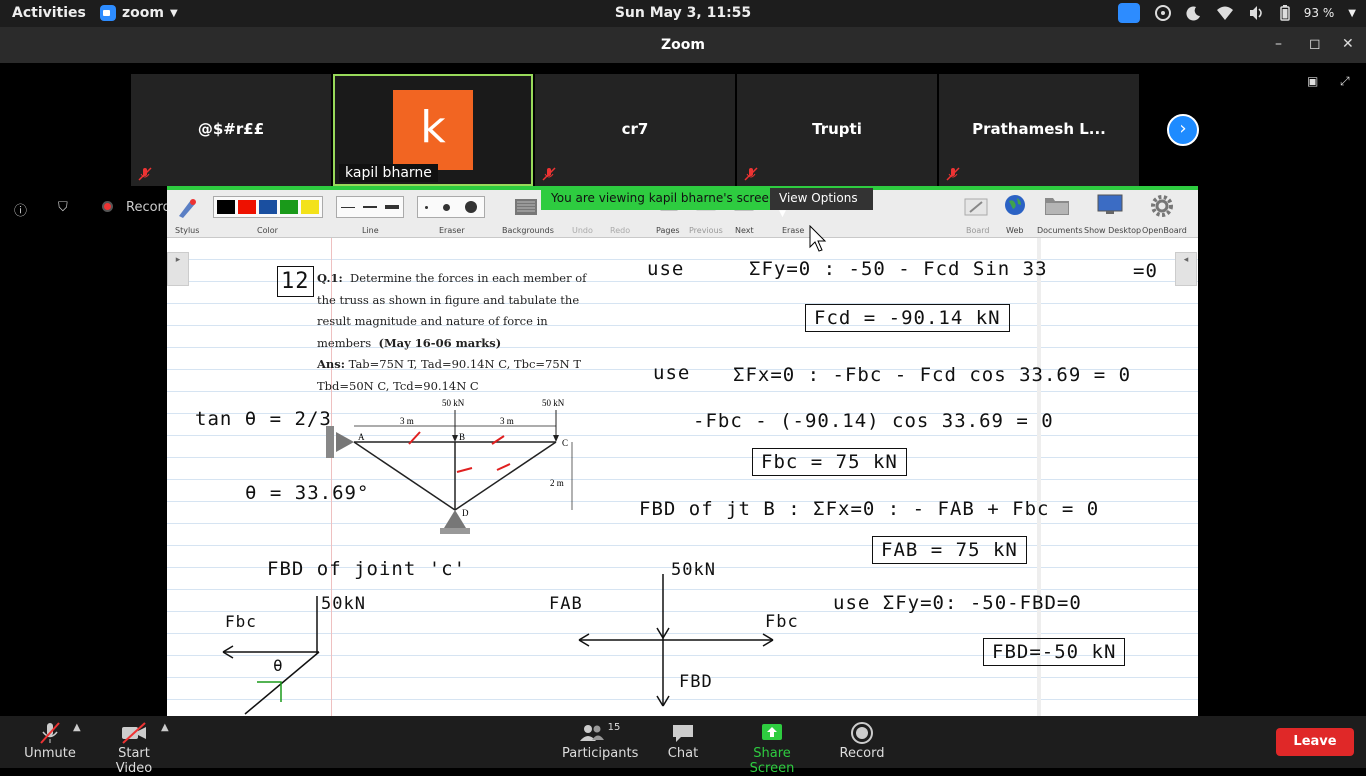  Describe the element at coordinates (465, 364) in the screenshot. I see `answer-line-1: Tab=75N T, Tad=90.14N C, Tbc=75N T` at that location.